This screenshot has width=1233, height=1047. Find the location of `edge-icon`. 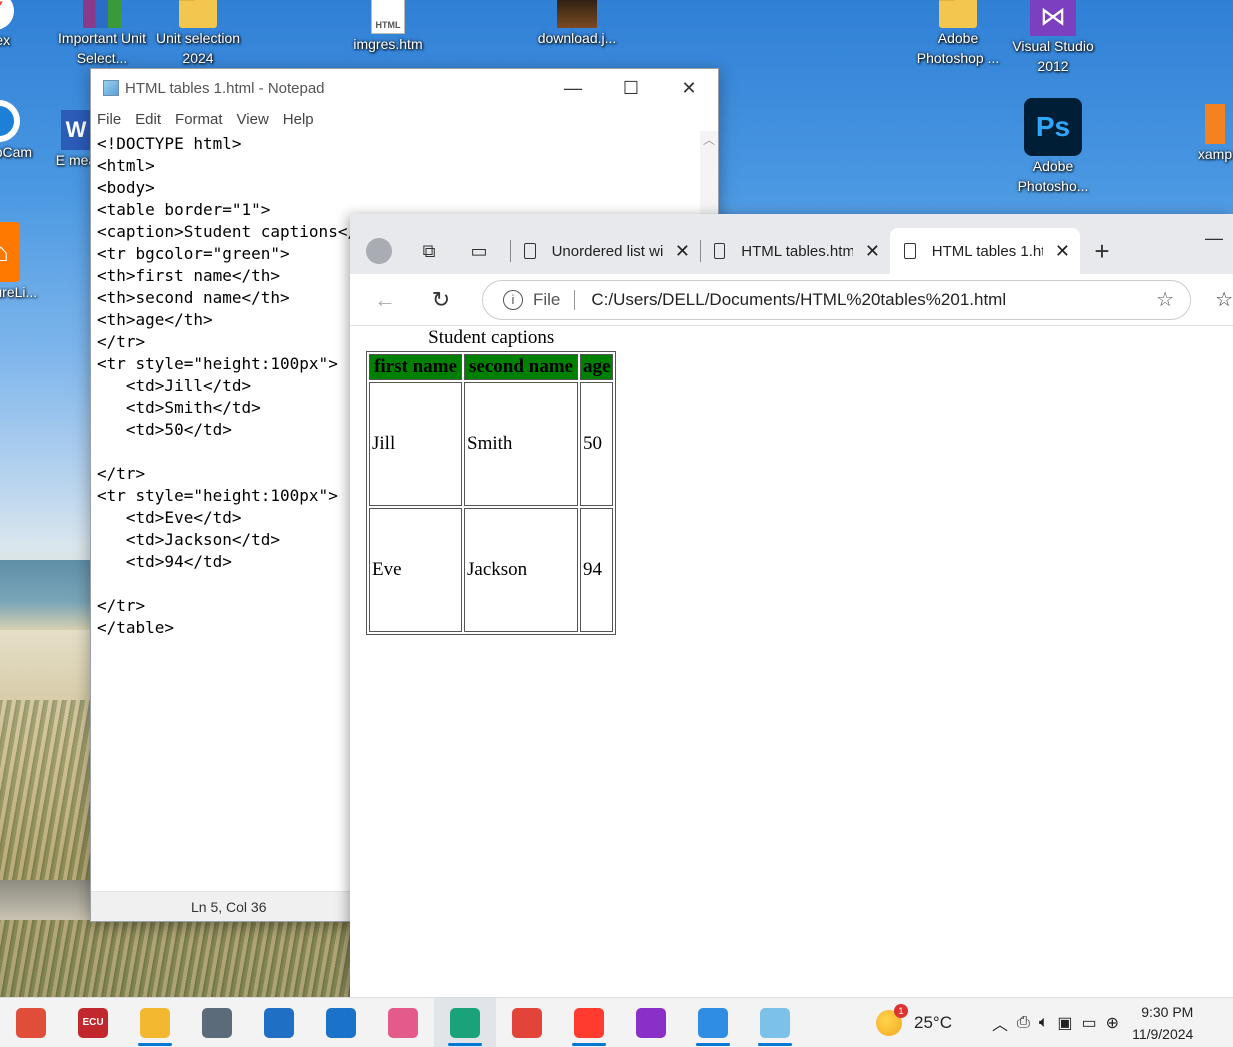

edge-icon is located at coordinates (465, 1022).